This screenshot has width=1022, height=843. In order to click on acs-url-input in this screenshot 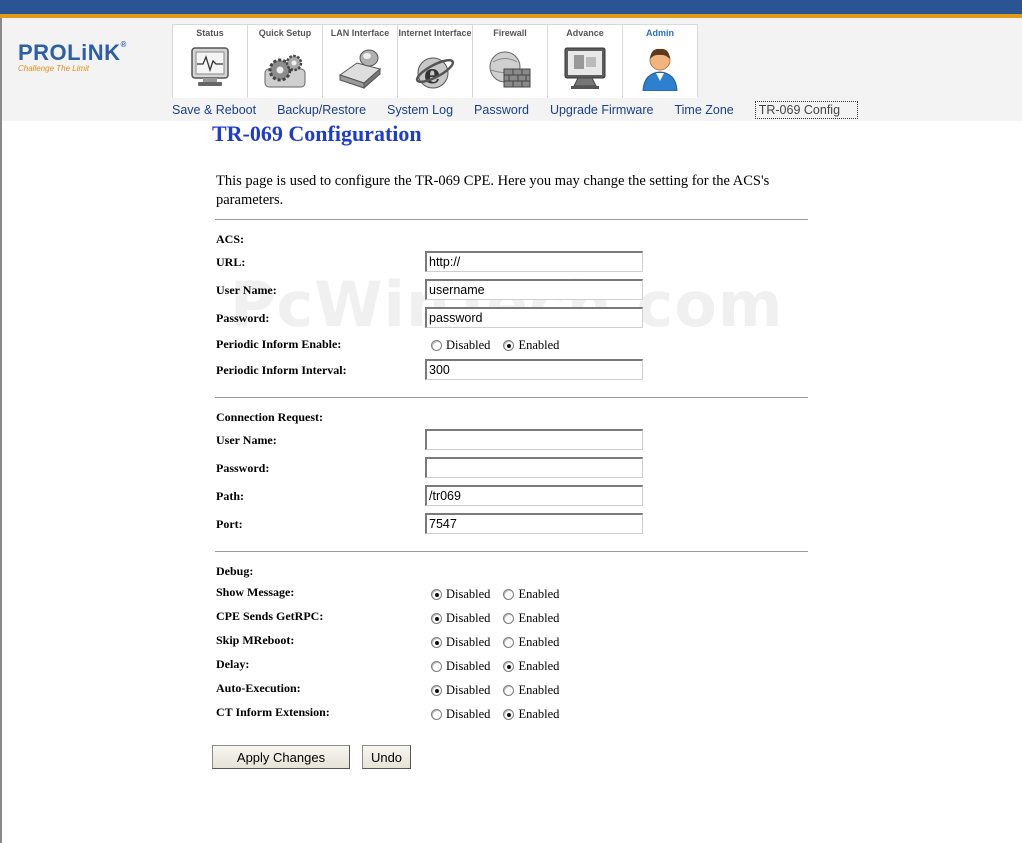, I will do `click(534, 261)`.